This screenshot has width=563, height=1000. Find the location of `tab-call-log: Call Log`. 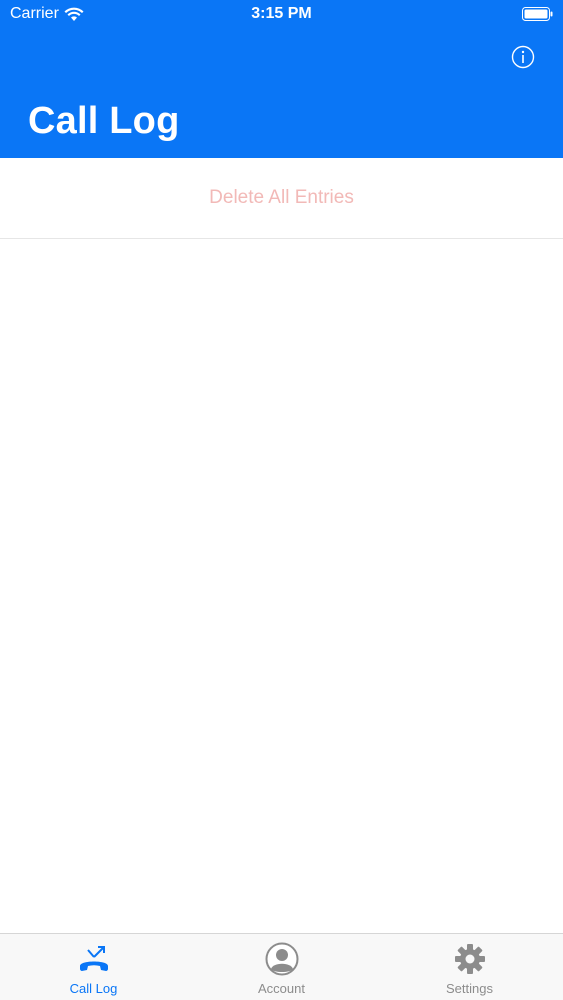

tab-call-log: Call Log is located at coordinates (93, 967).